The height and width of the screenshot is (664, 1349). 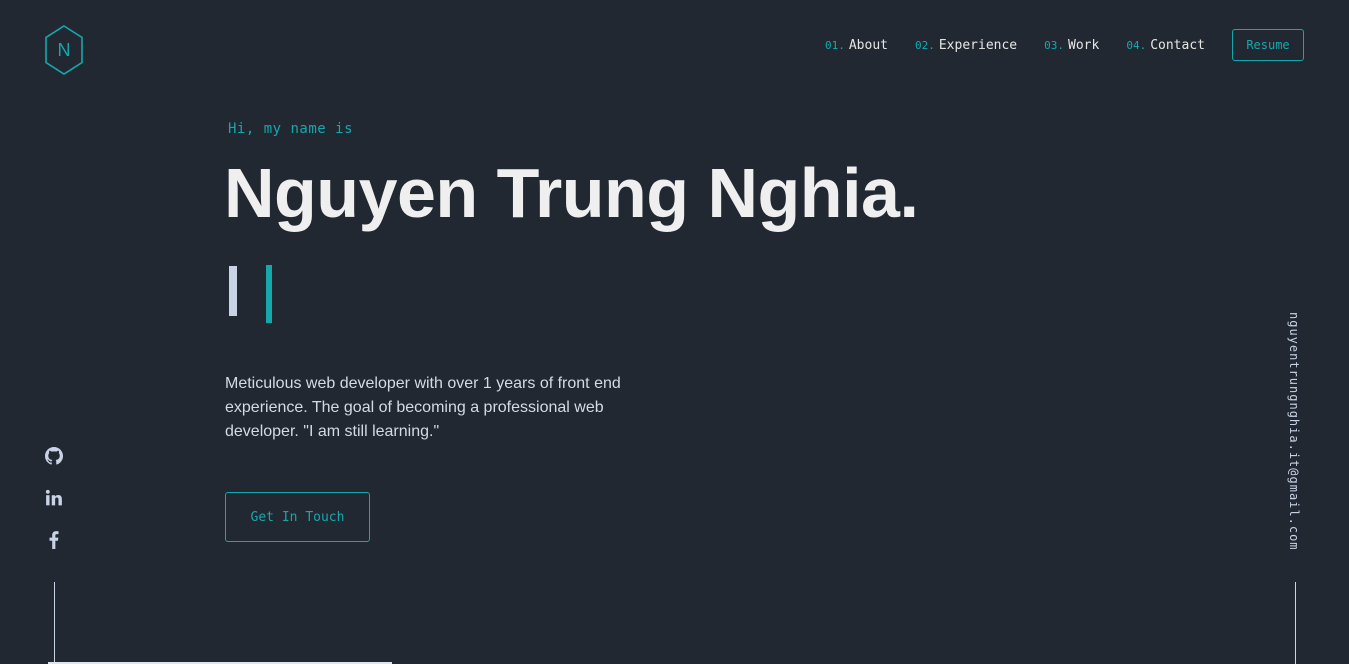 What do you see at coordinates (1294, 431) in the screenshot?
I see `email-link: nguyentrungnghia.it@gmail.com` at bounding box center [1294, 431].